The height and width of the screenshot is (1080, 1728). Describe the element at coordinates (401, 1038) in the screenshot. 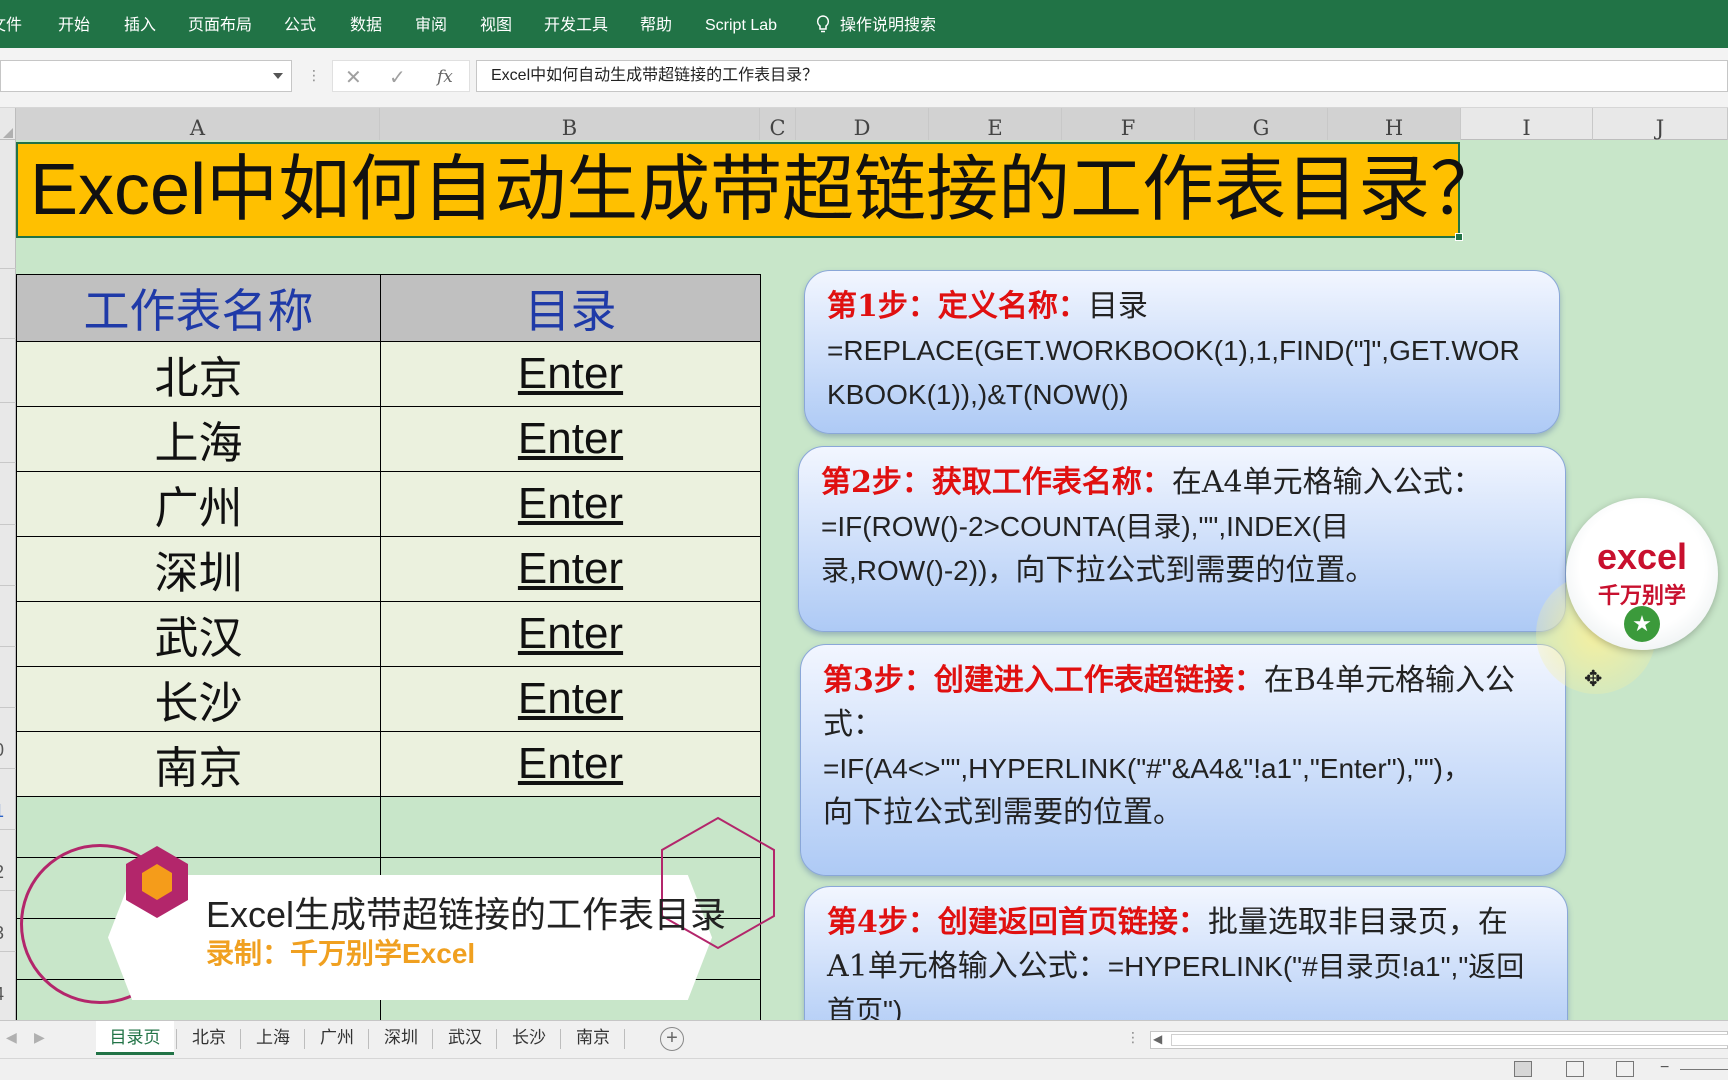

I see `sheet-tab-shenzhen: 深圳` at that location.